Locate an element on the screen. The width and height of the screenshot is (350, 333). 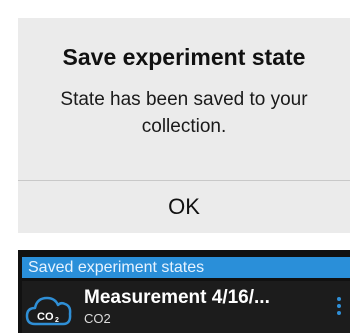
co2-icon-subscript: 2 is located at coordinates (57, 320).